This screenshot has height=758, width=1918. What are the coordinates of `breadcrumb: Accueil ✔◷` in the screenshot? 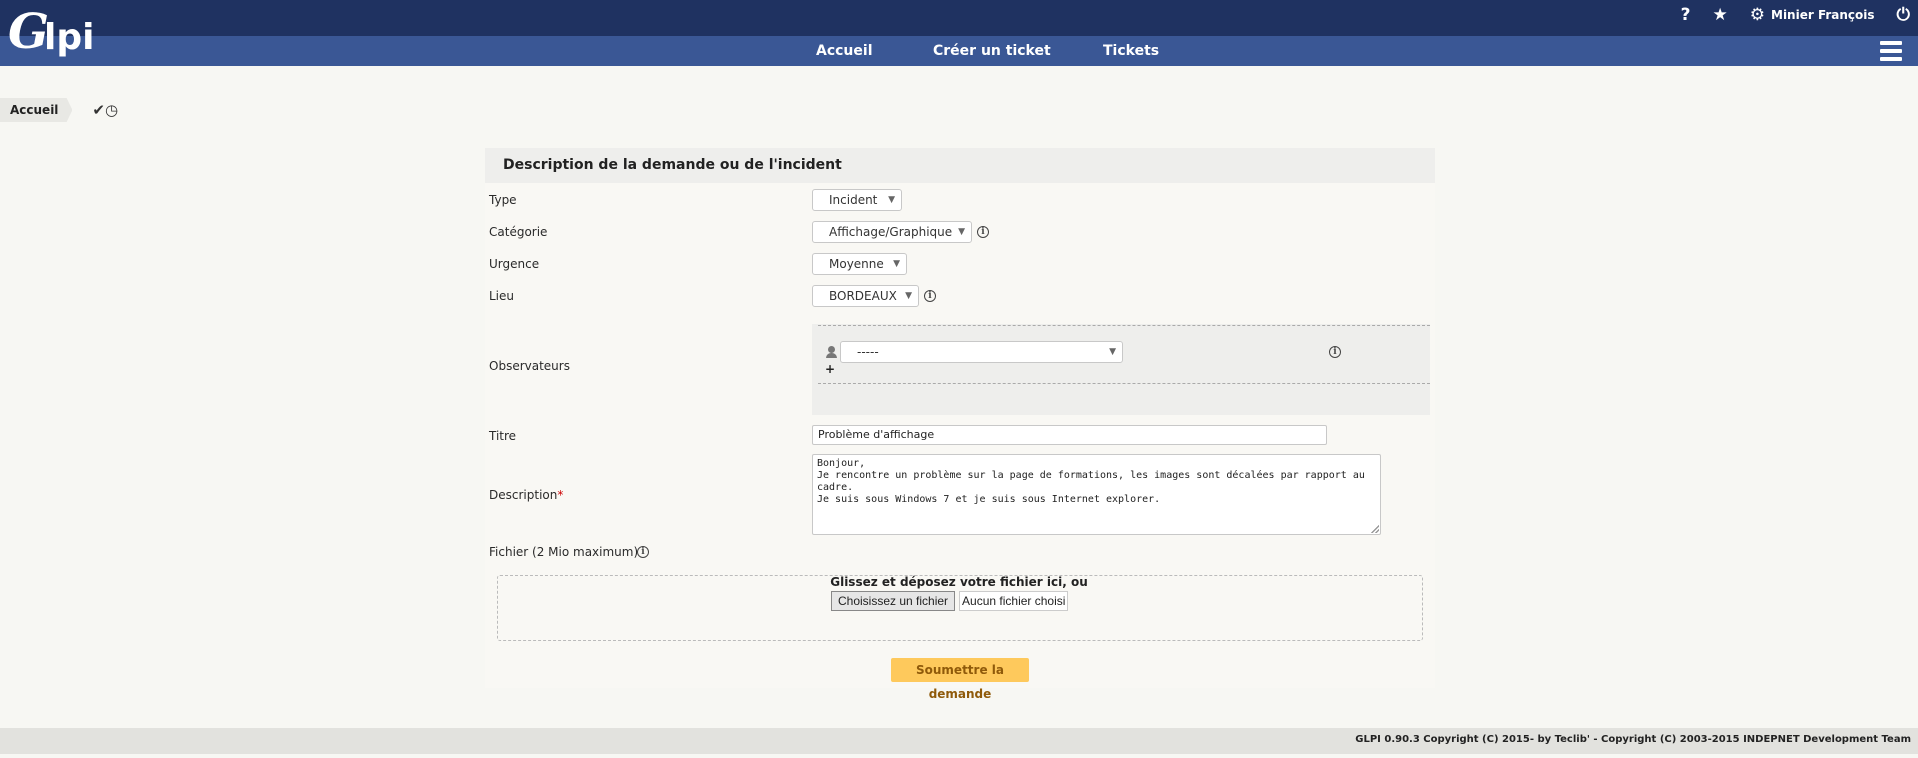 It's located at (59, 110).